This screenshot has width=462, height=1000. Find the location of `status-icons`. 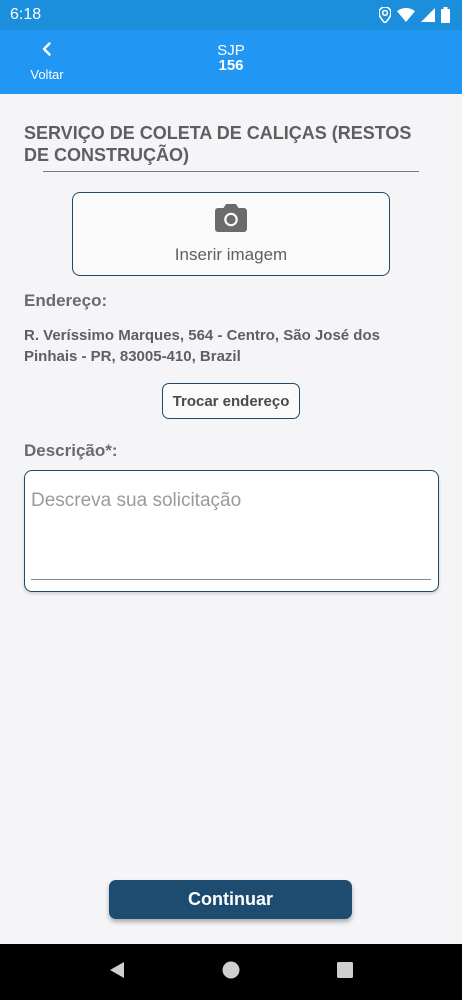

status-icons is located at coordinates (414, 15).